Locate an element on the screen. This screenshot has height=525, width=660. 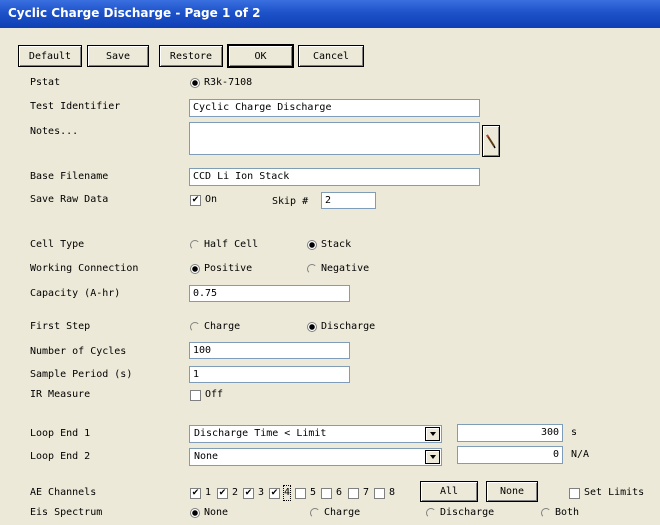
cell-type-label: Cell Type is located at coordinates (57, 244).